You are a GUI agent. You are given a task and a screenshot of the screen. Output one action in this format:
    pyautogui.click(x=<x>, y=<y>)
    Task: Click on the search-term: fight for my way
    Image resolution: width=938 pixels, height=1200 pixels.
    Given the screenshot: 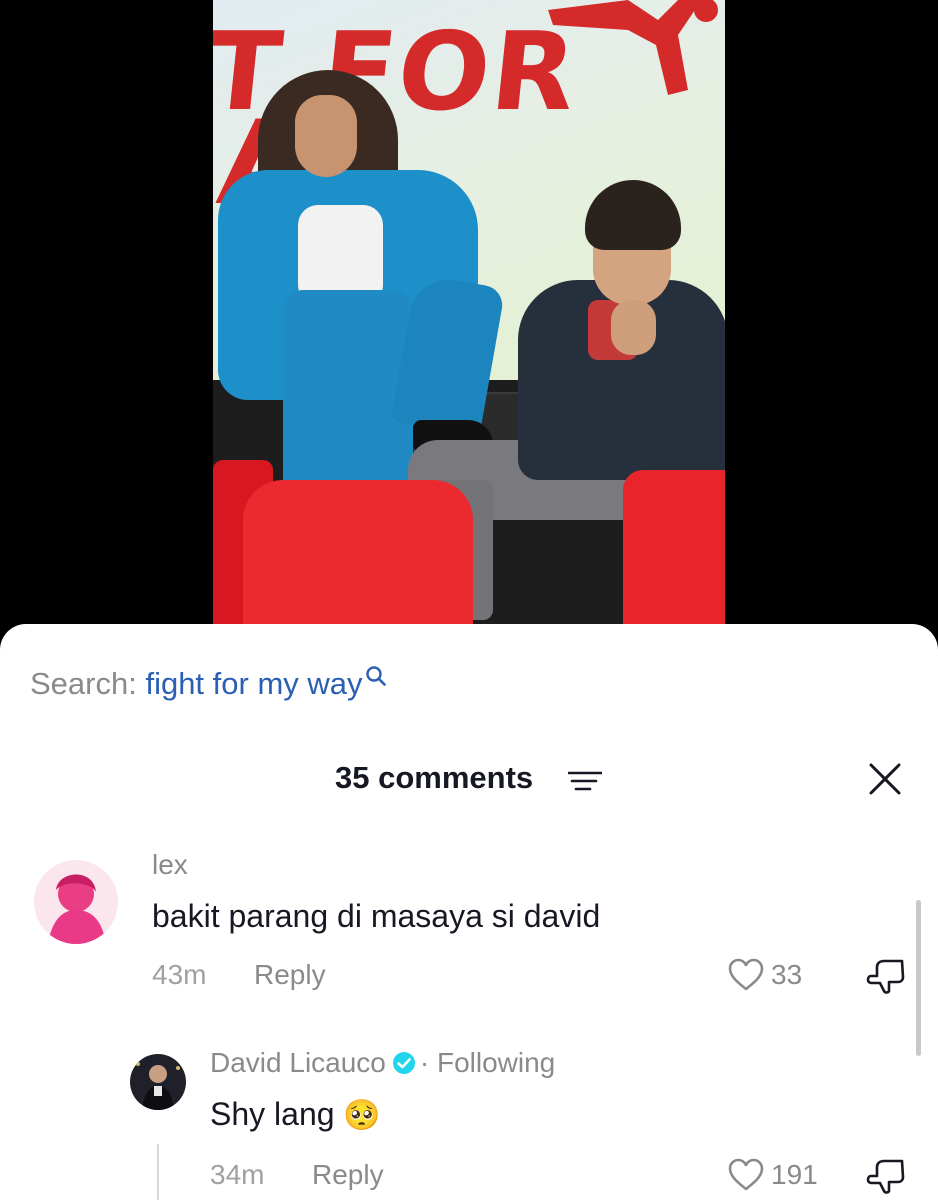 What is the action you would take?
    pyautogui.click(x=253, y=683)
    